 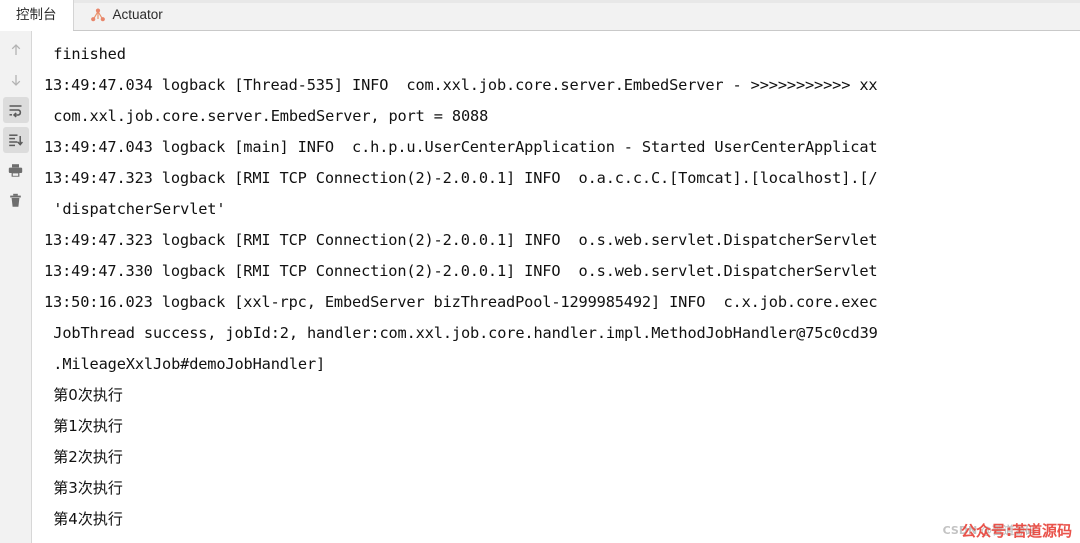 I want to click on console-line: 第3次执行, so click(x=88, y=488).